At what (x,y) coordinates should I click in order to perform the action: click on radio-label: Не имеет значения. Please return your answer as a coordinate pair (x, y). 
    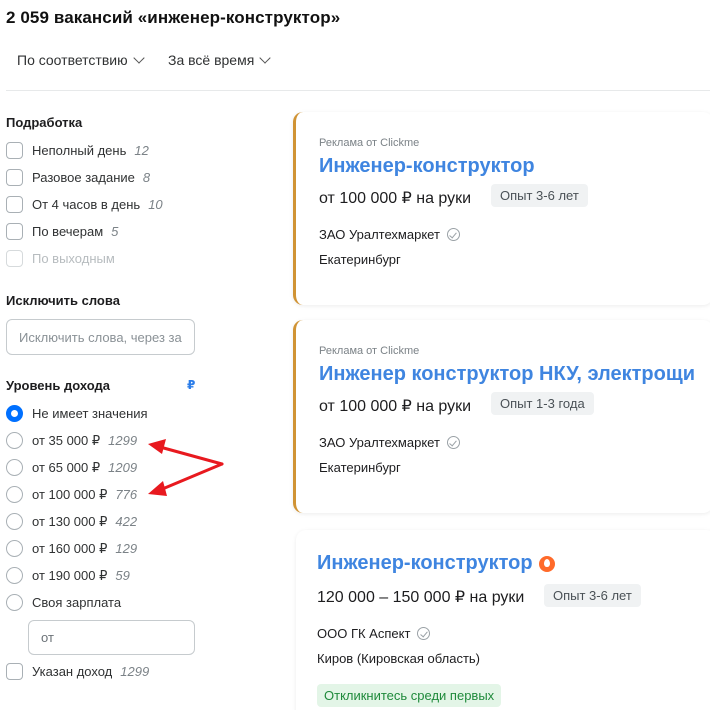
    Looking at the image, I should click on (90, 413).